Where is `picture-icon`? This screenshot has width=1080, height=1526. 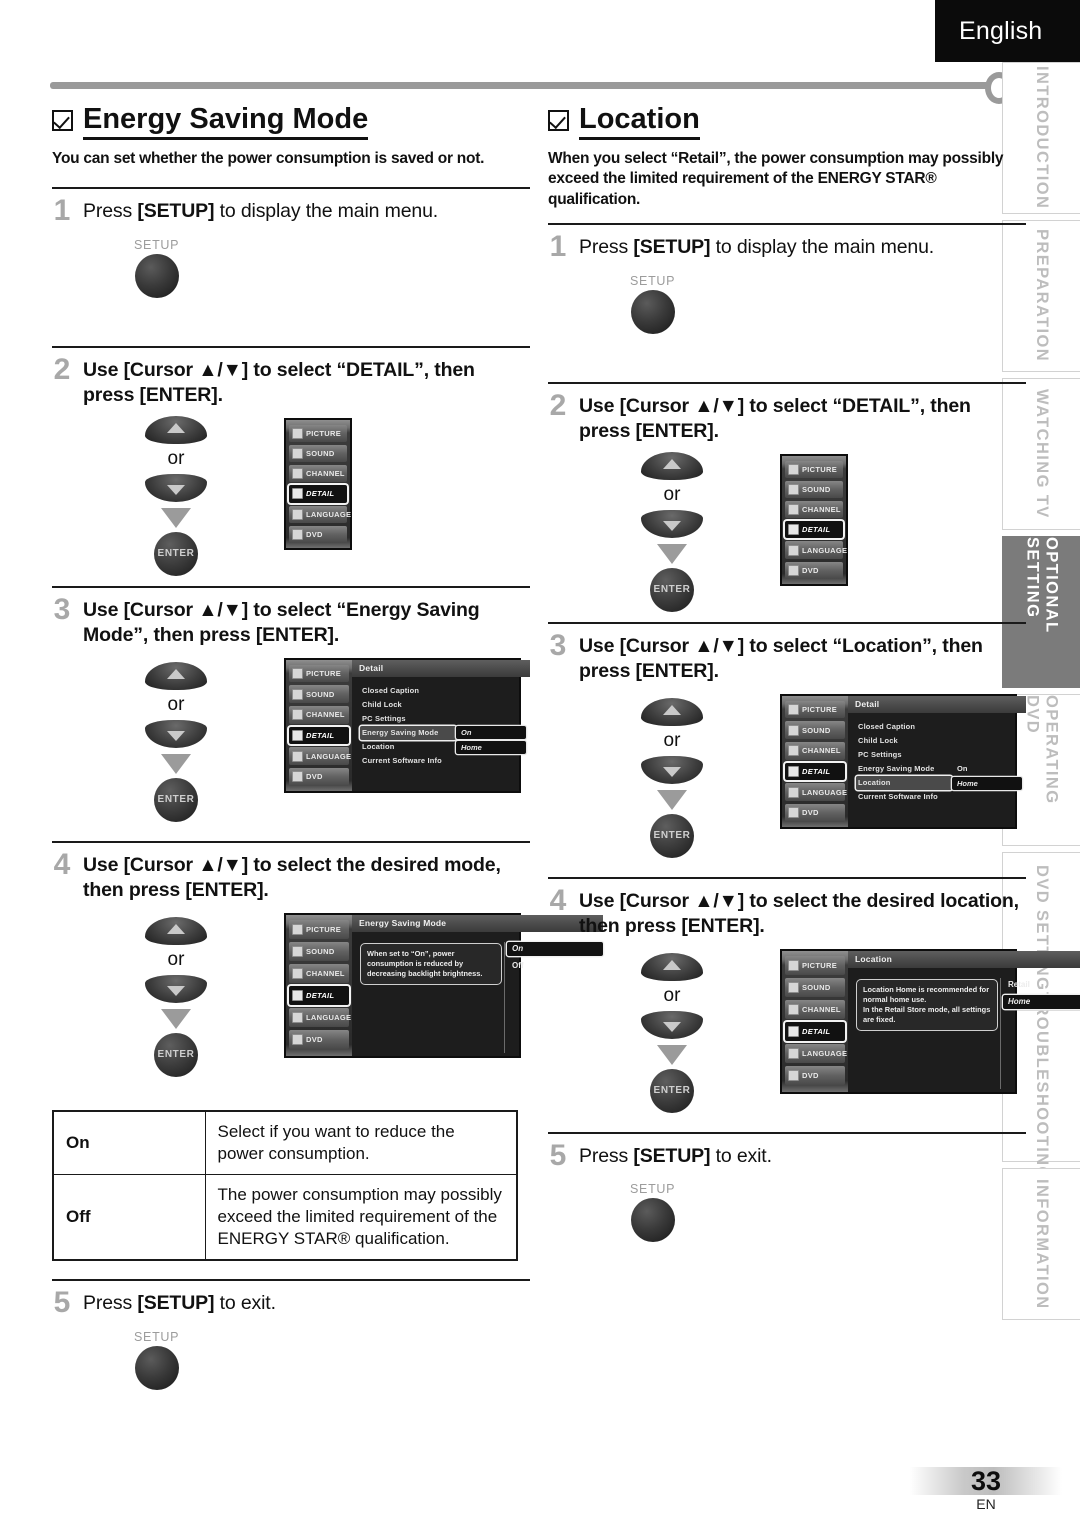 picture-icon is located at coordinates (297, 433).